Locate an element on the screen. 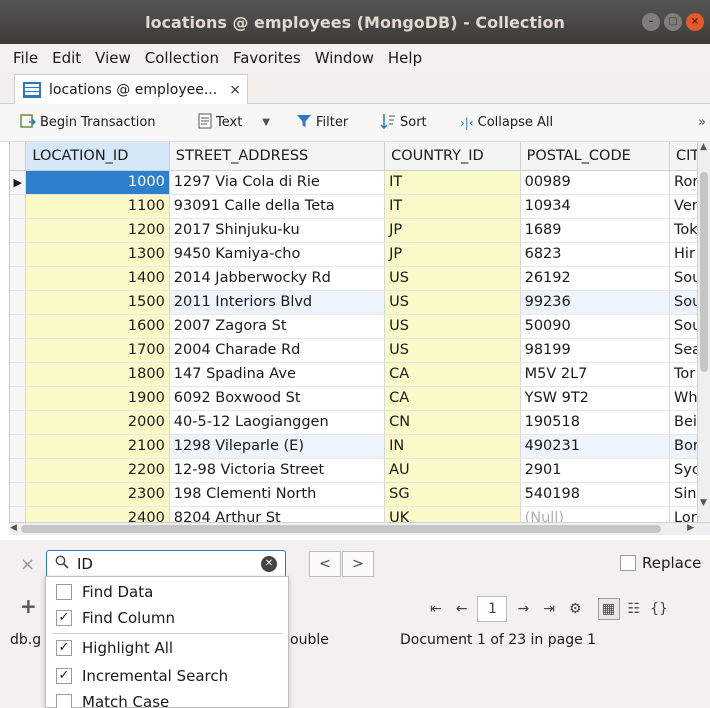 The image size is (710, 708). find-previous-button: < is located at coordinates (325, 564).